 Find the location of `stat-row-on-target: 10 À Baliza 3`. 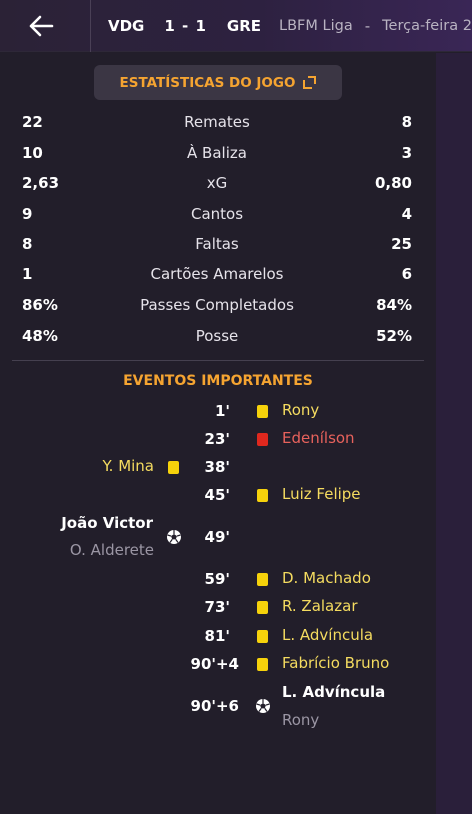

stat-row-on-target: 10 À Baliza 3 is located at coordinates (217, 153).